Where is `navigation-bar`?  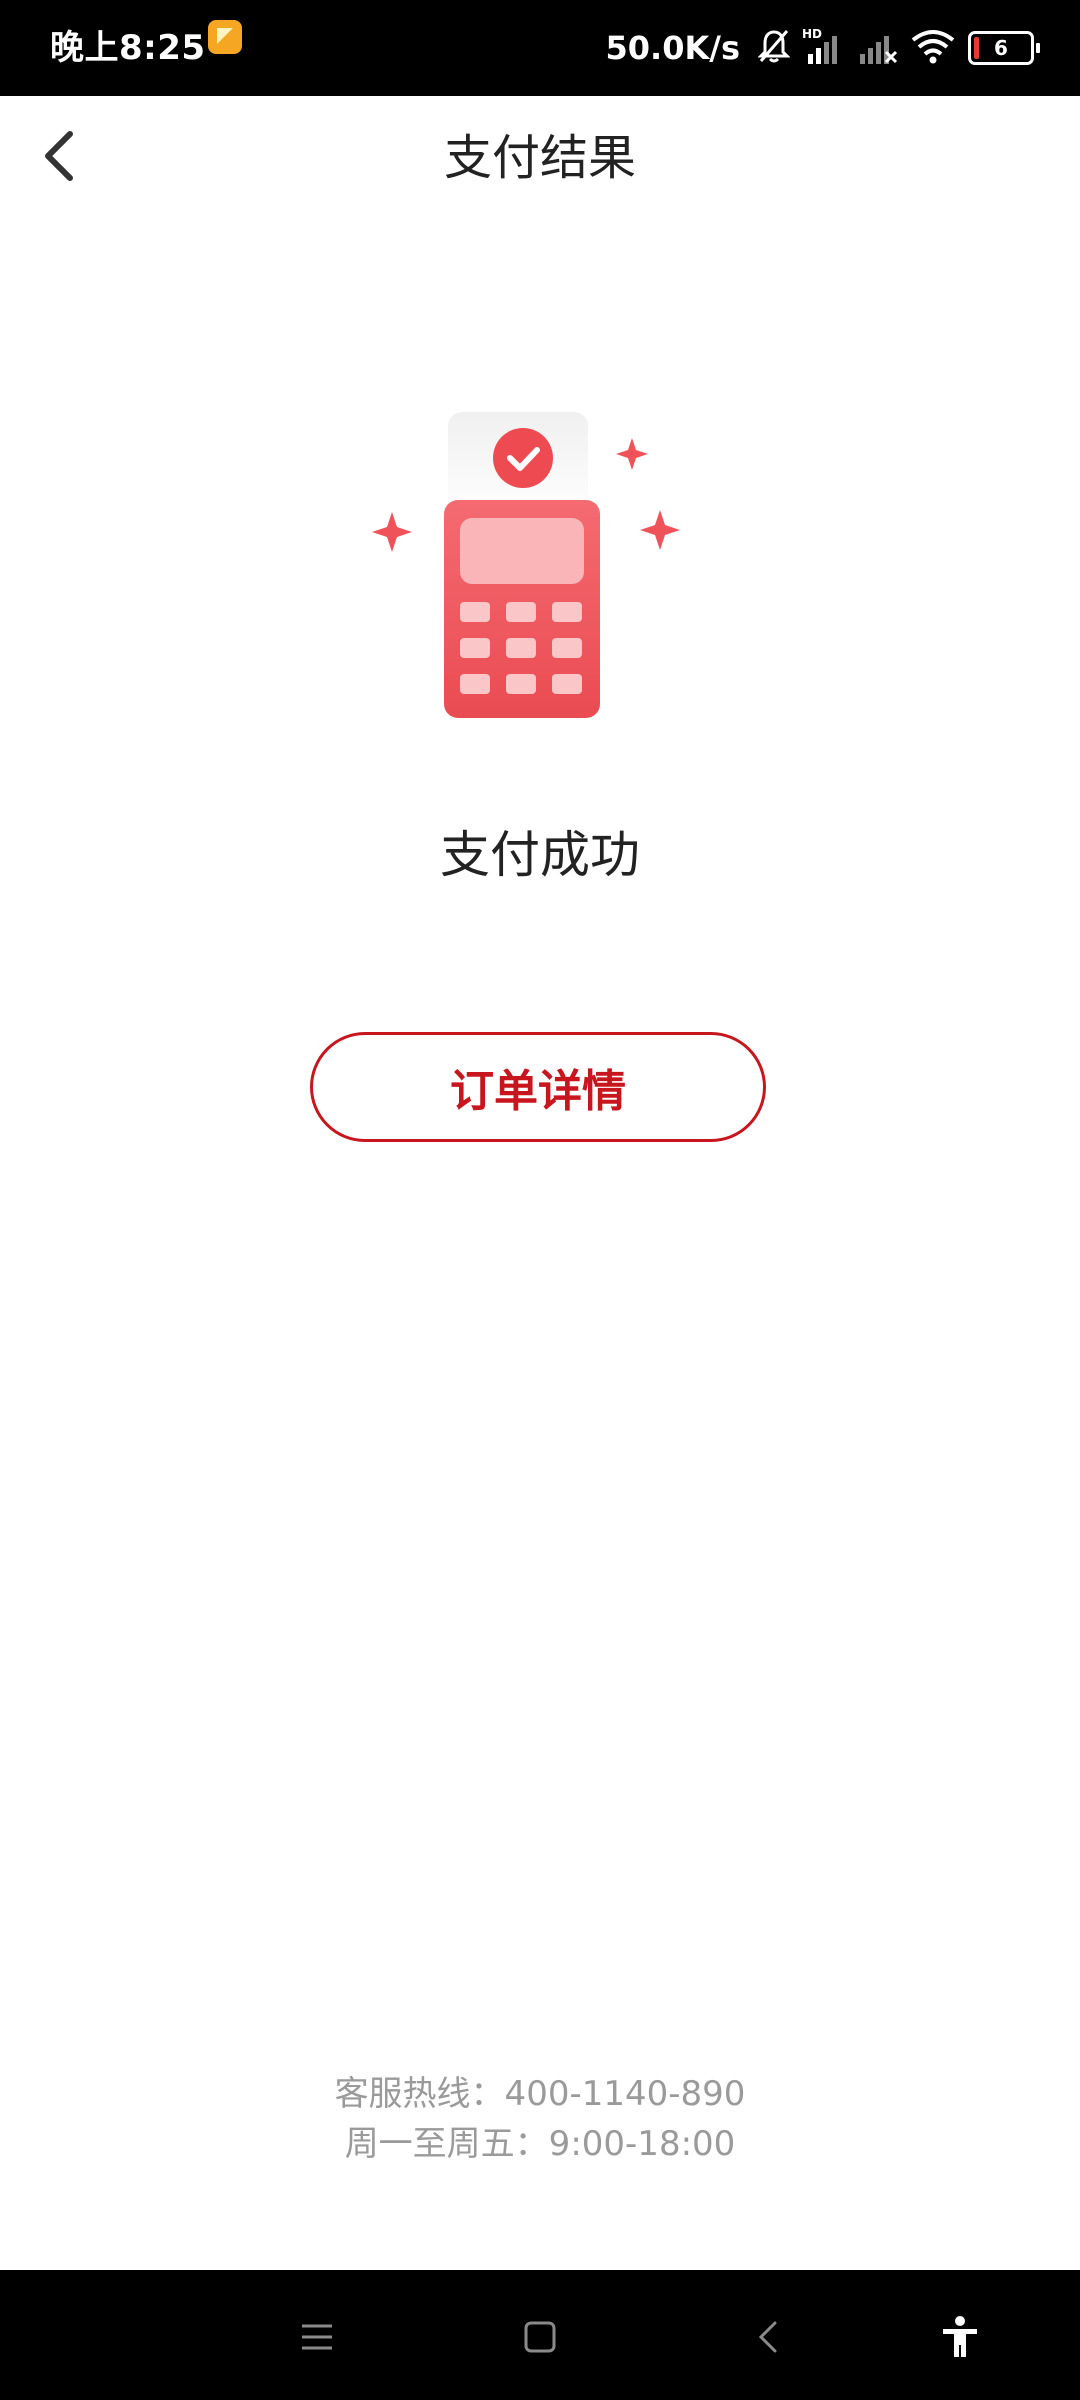 navigation-bar is located at coordinates (540, 2335).